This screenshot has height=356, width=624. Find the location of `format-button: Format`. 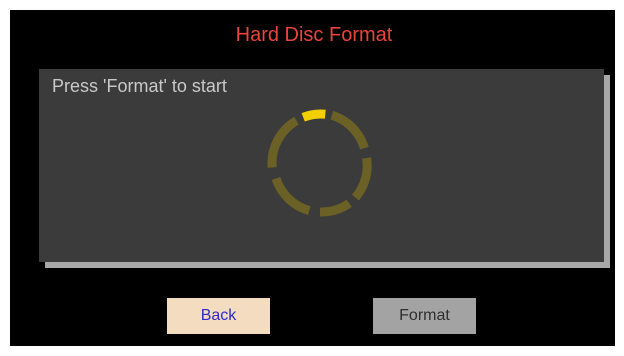

format-button: Format is located at coordinates (424, 316).